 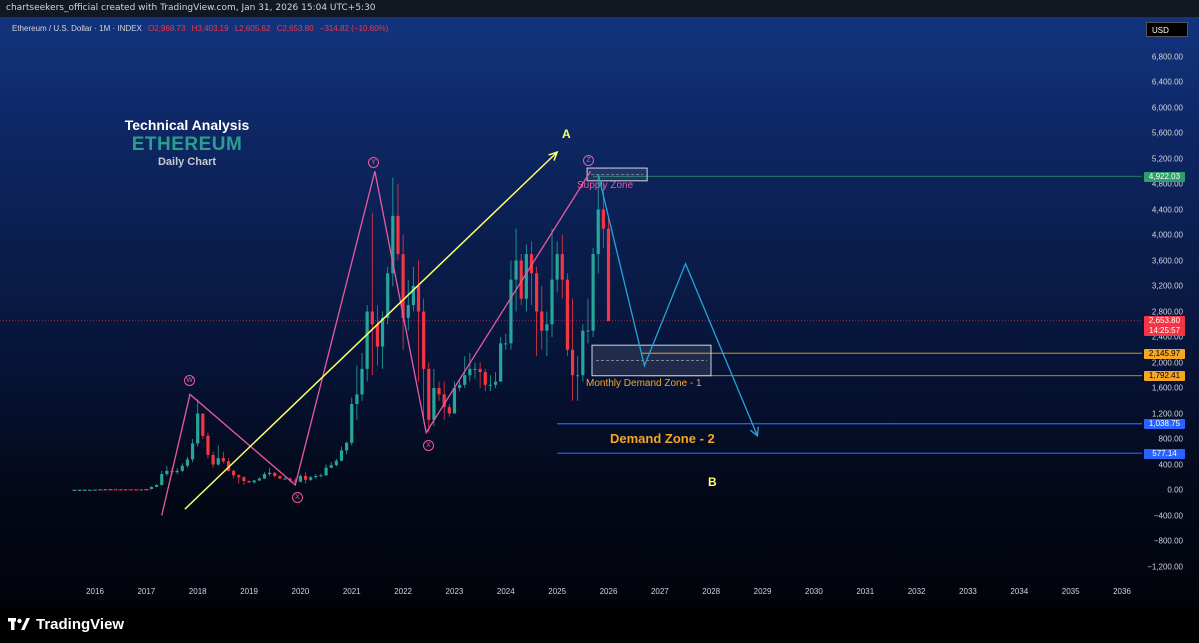 What do you see at coordinates (1164, 354) in the screenshot?
I see `demand-top-tag: 2,145.97` at bounding box center [1164, 354].